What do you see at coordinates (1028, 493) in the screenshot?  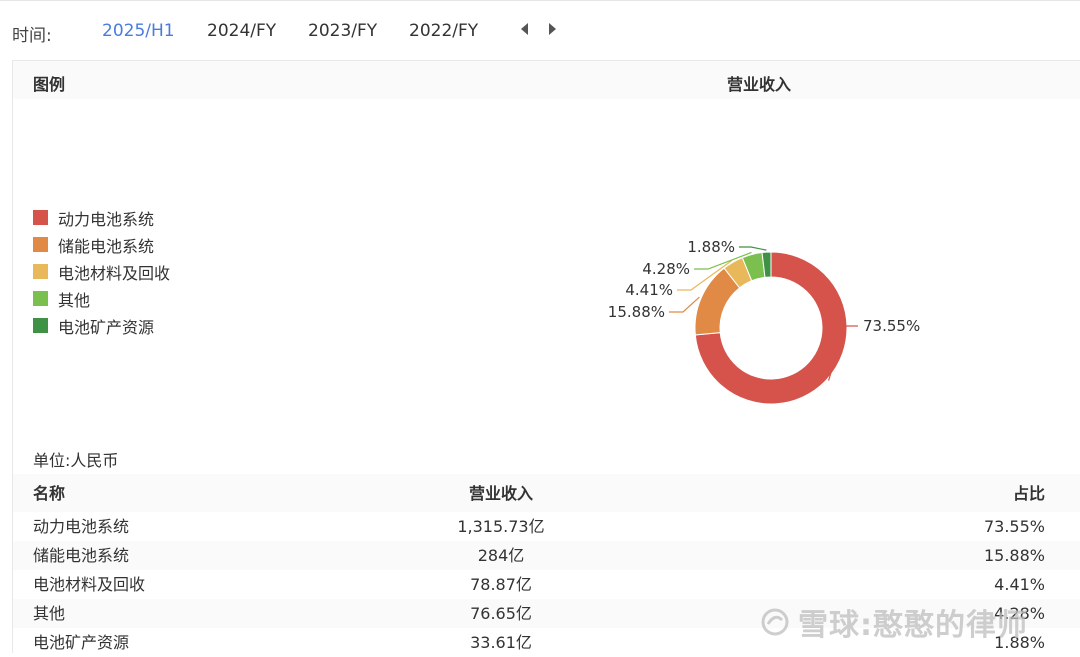 I see `header-share: 占比` at bounding box center [1028, 493].